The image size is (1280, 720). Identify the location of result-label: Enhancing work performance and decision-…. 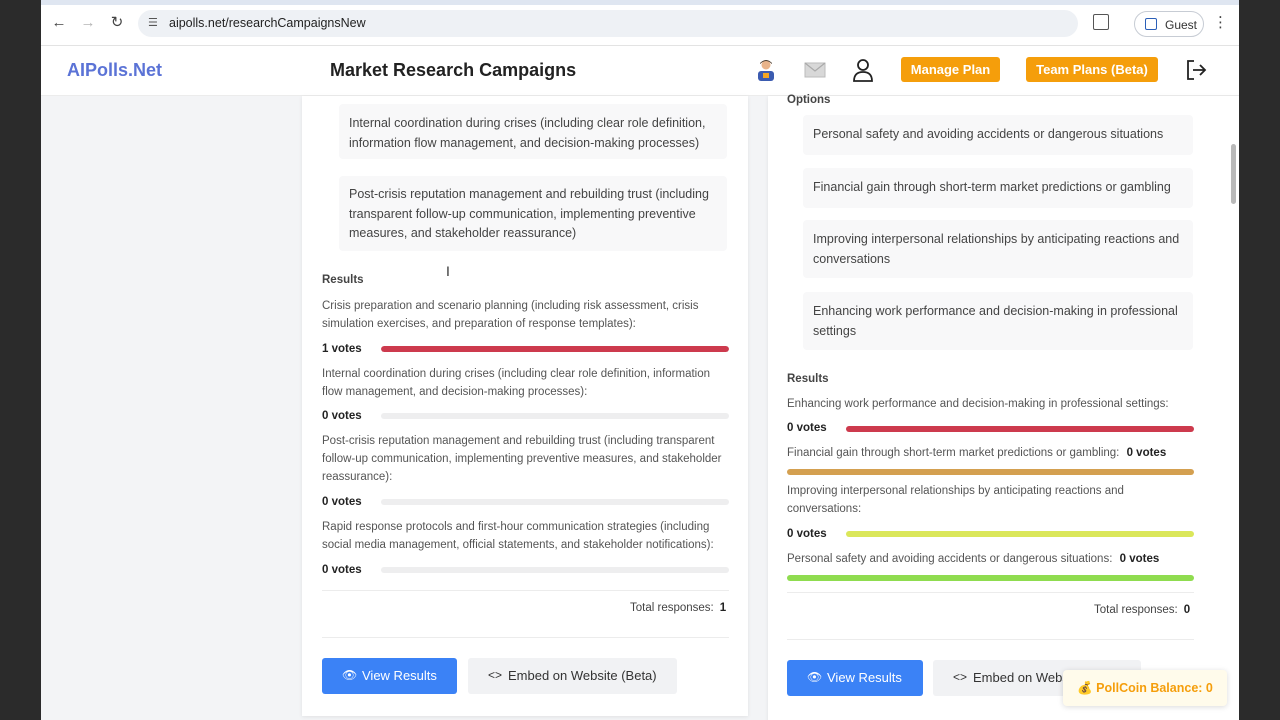
(978, 404).